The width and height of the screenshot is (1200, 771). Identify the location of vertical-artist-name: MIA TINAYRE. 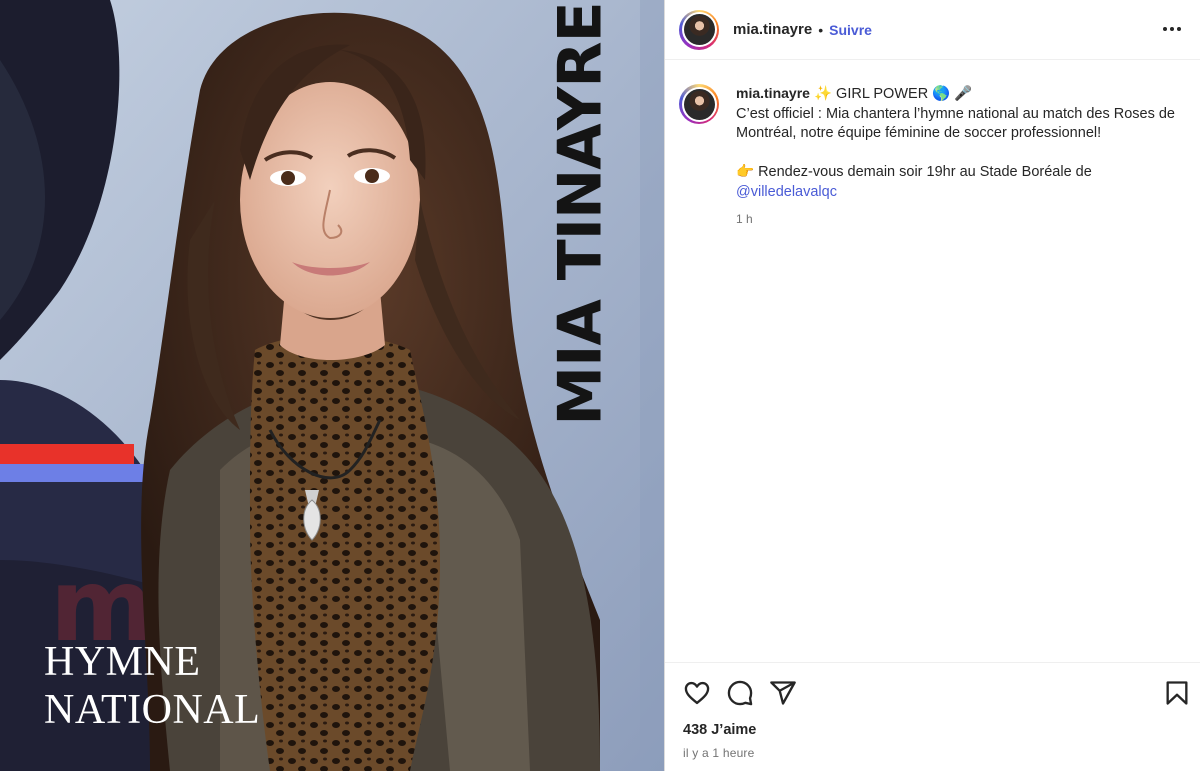
(581, 213).